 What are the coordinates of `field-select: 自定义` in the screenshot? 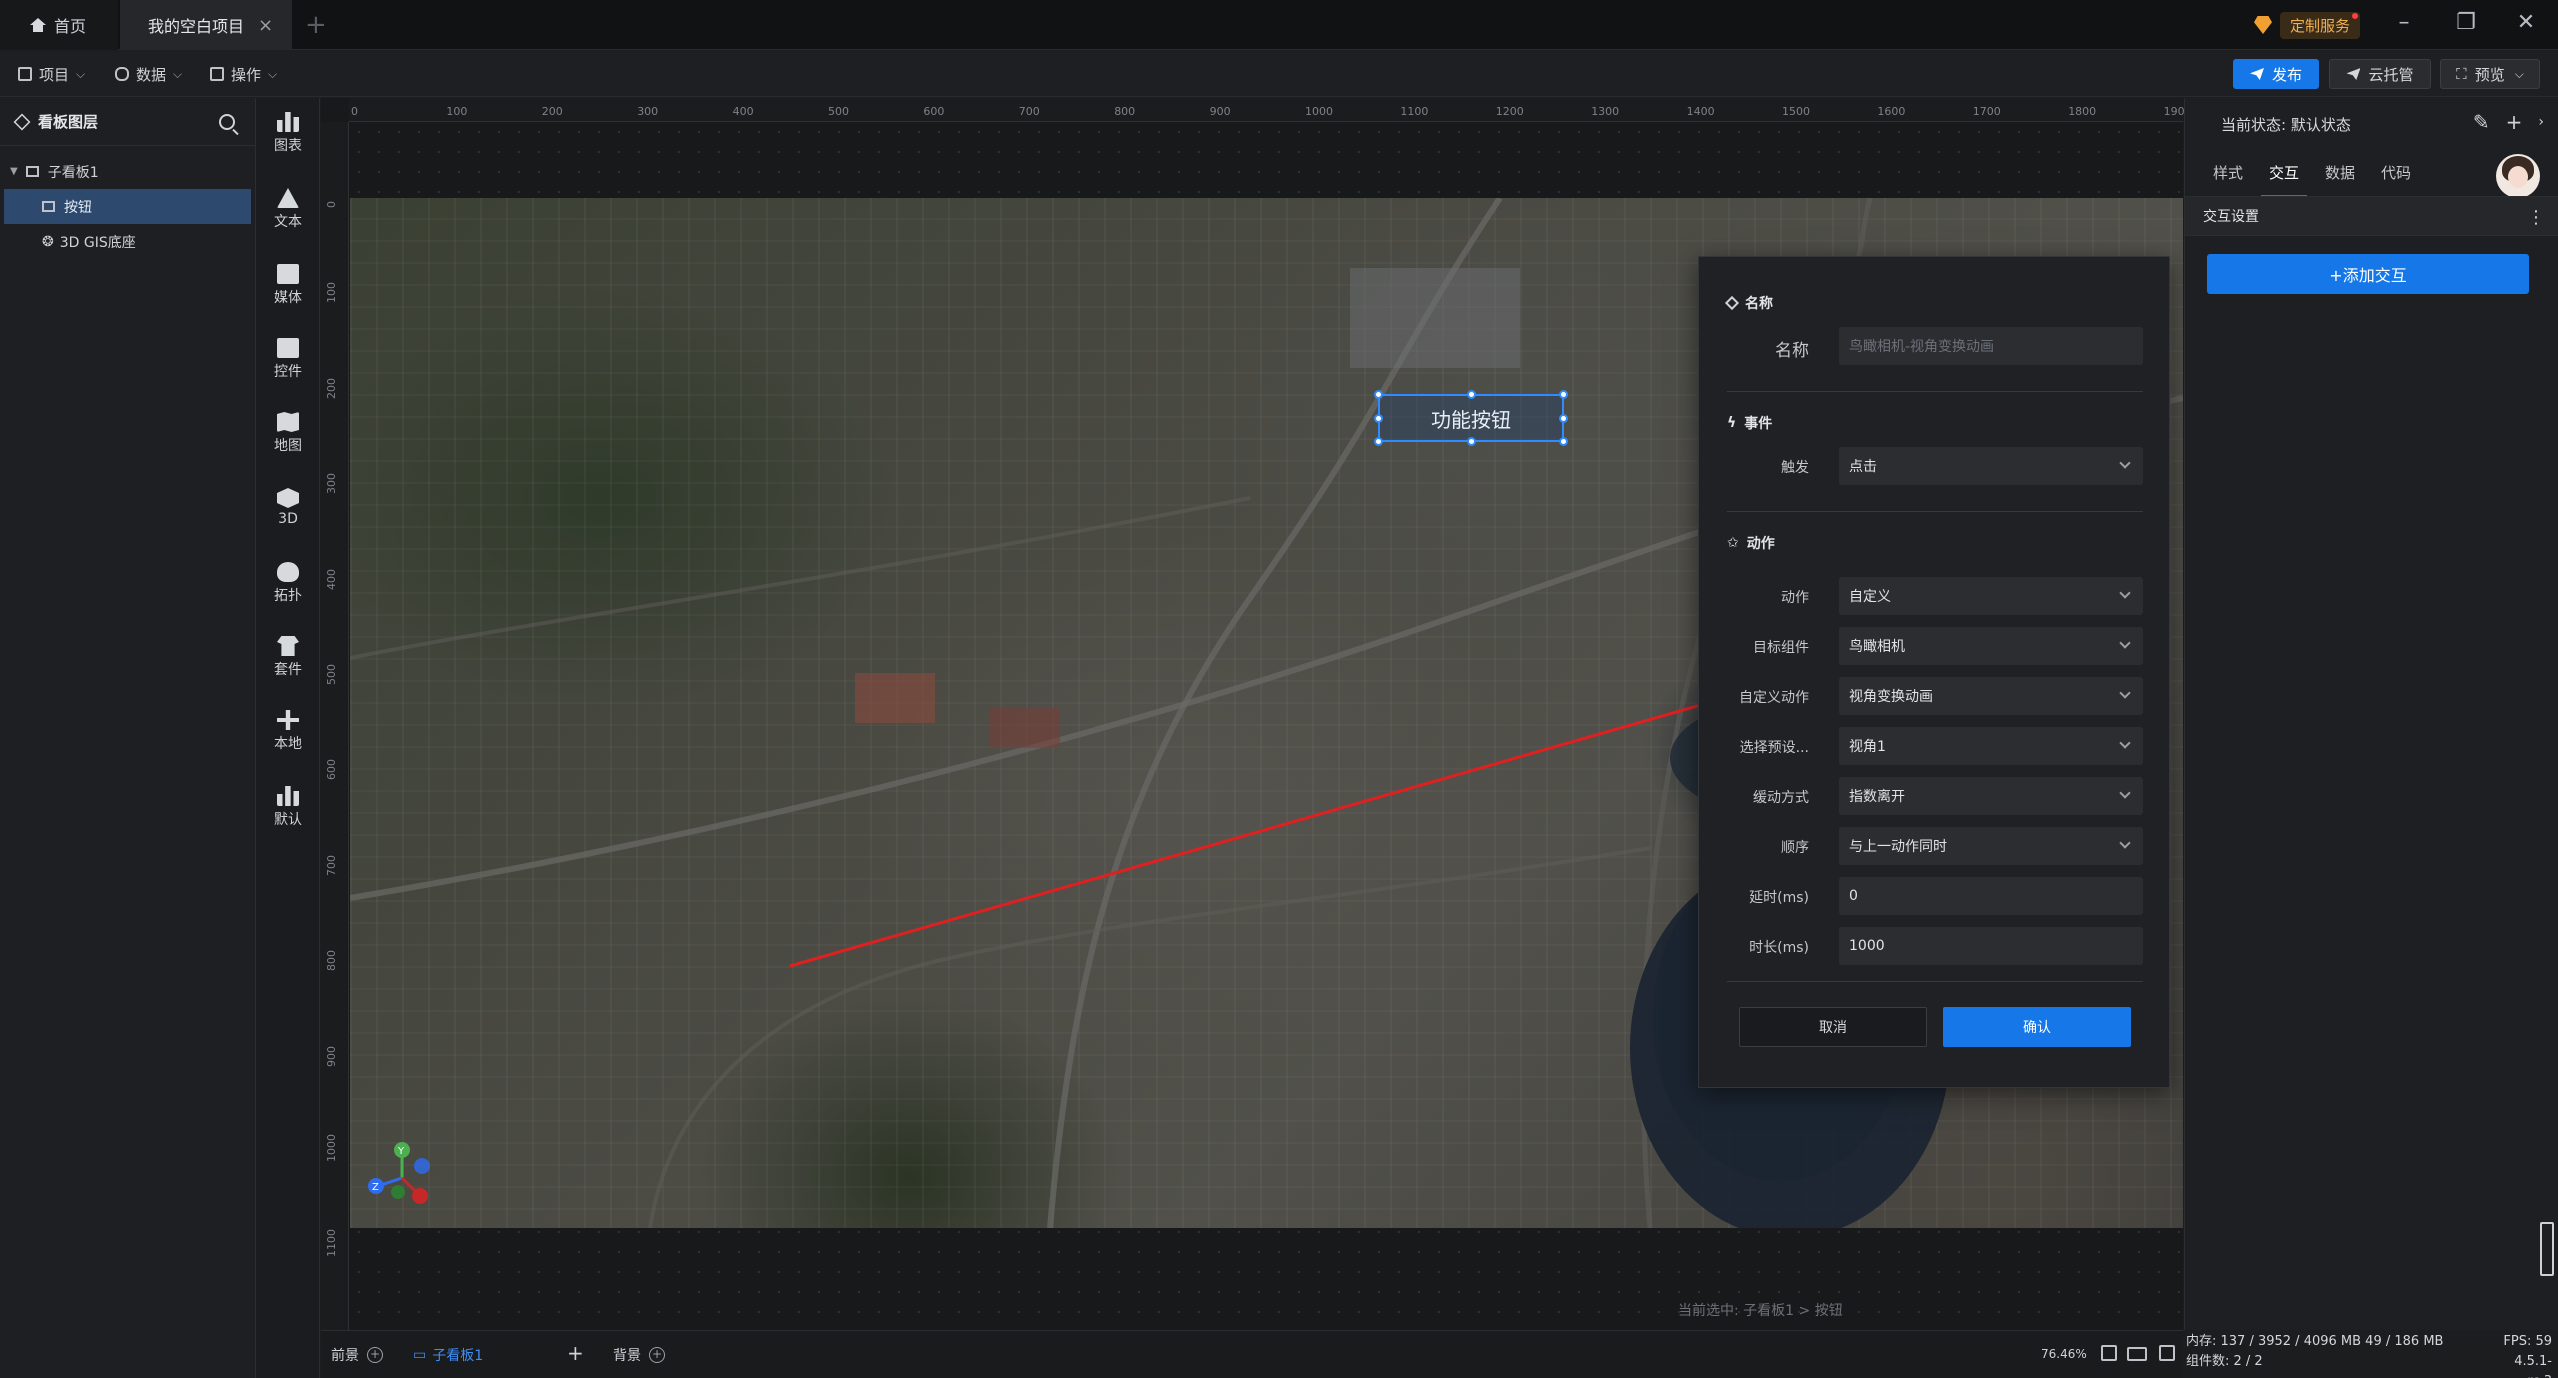 It's located at (1991, 596).